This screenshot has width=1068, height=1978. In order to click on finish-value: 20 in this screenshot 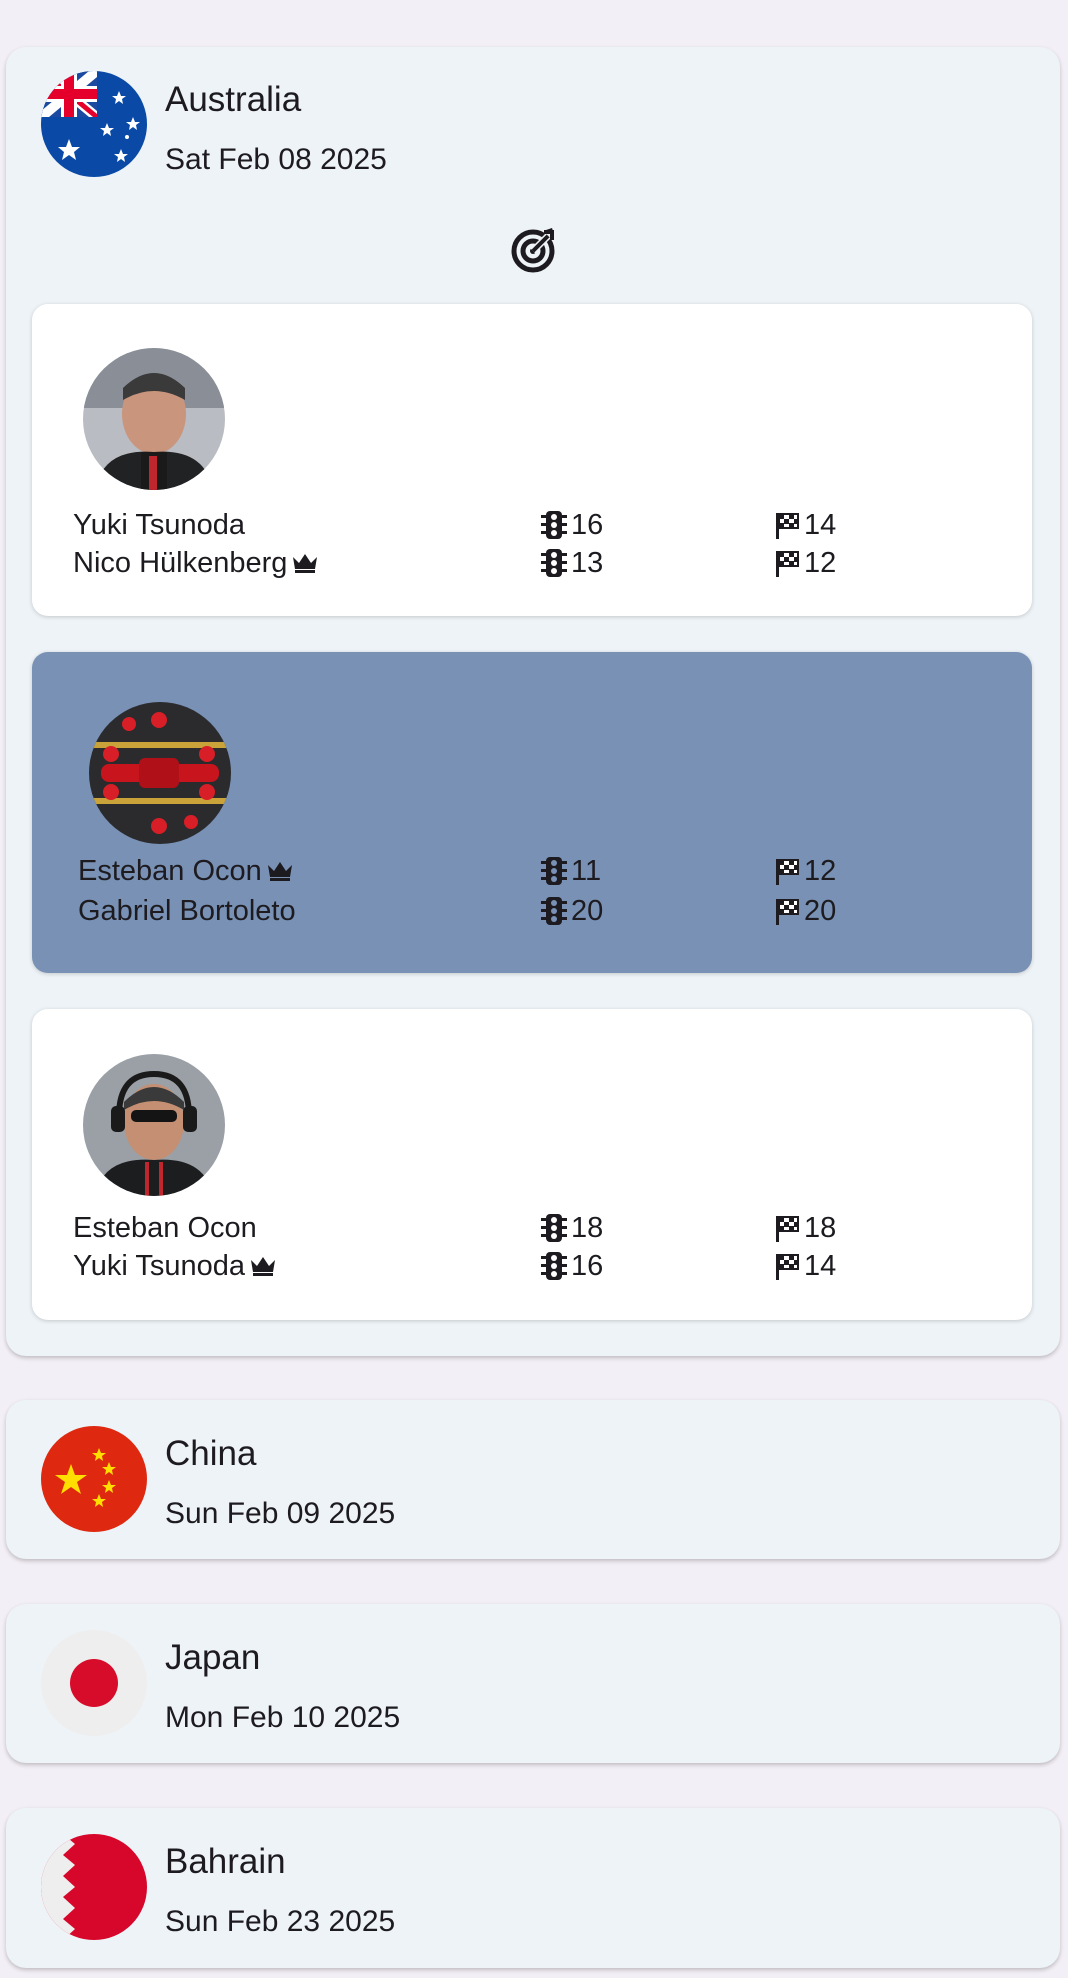, I will do `click(820, 911)`.